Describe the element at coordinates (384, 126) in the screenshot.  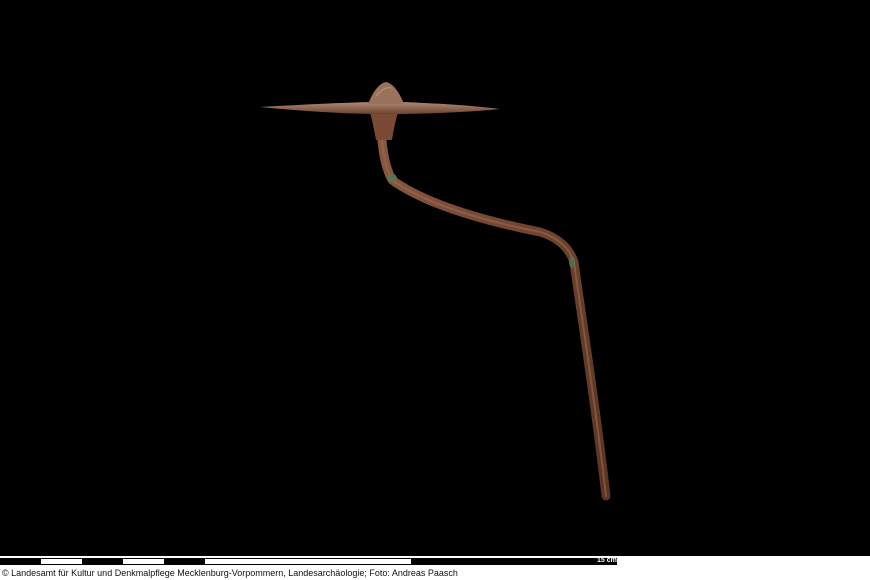
I see `pin-neck` at that location.